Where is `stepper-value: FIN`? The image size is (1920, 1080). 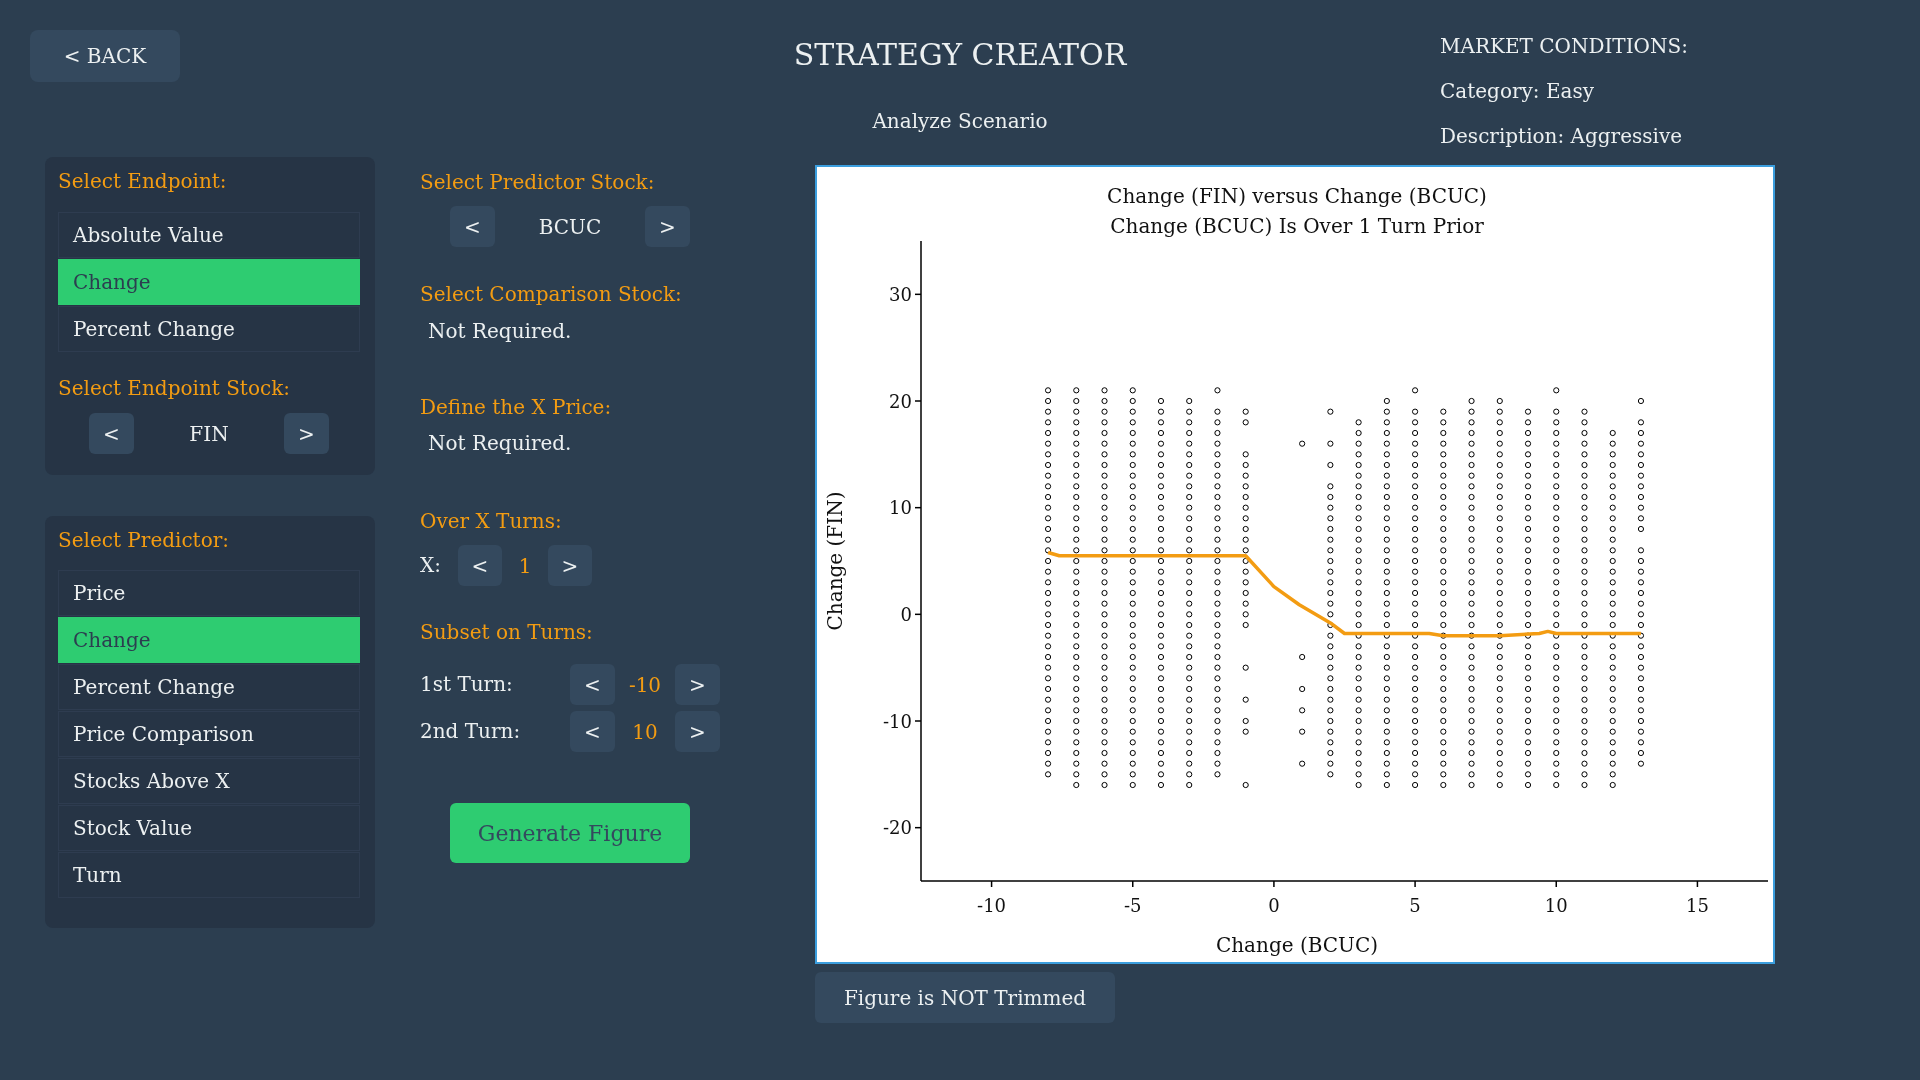
stepper-value: FIN is located at coordinates (209, 433).